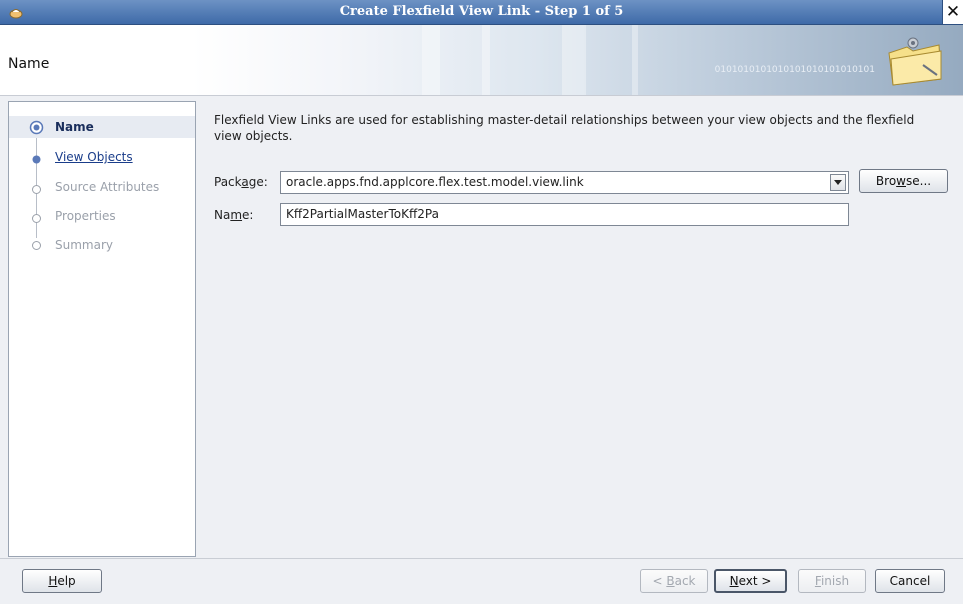  Describe the element at coordinates (564, 214) in the screenshot. I see `name-input: Kff2PartialMasterToKff2Pa` at that location.